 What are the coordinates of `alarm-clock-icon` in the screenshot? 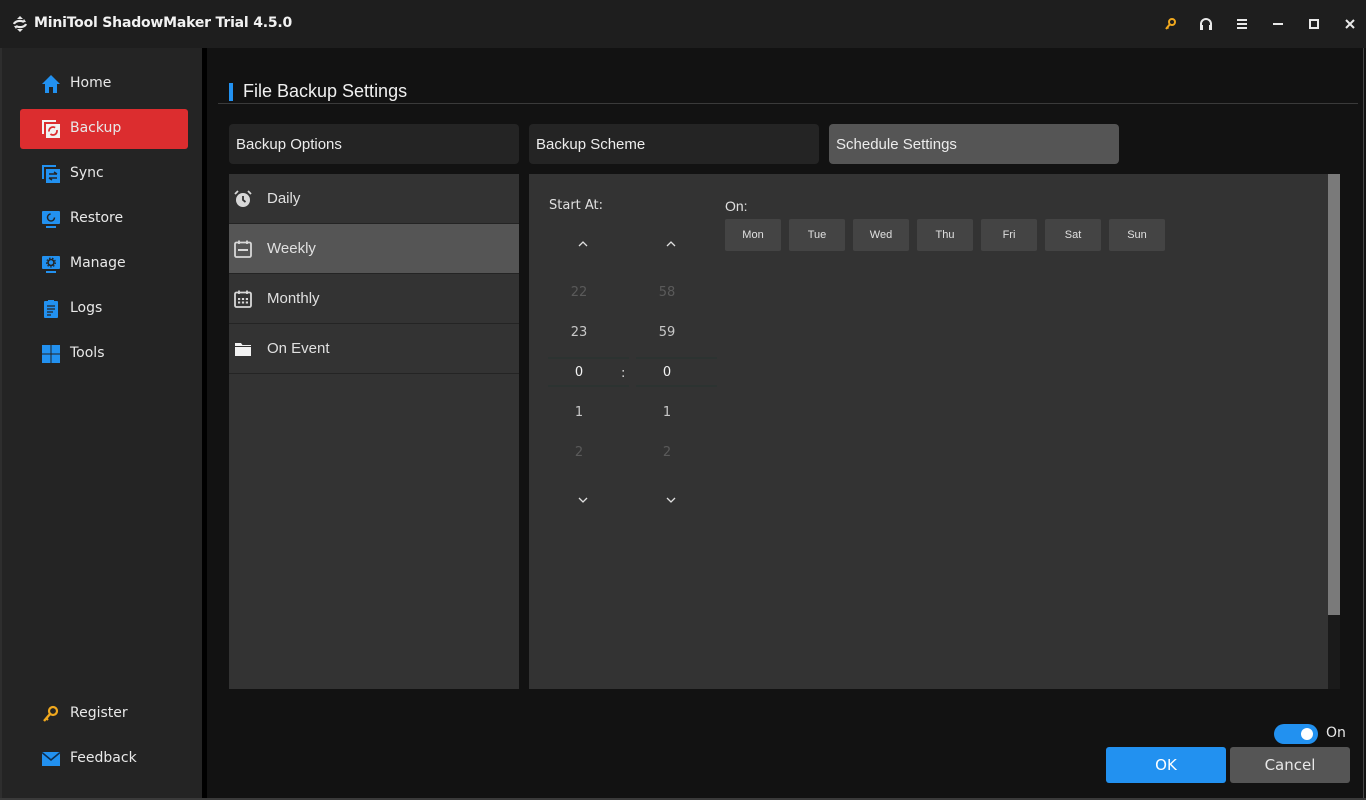 It's located at (243, 198).